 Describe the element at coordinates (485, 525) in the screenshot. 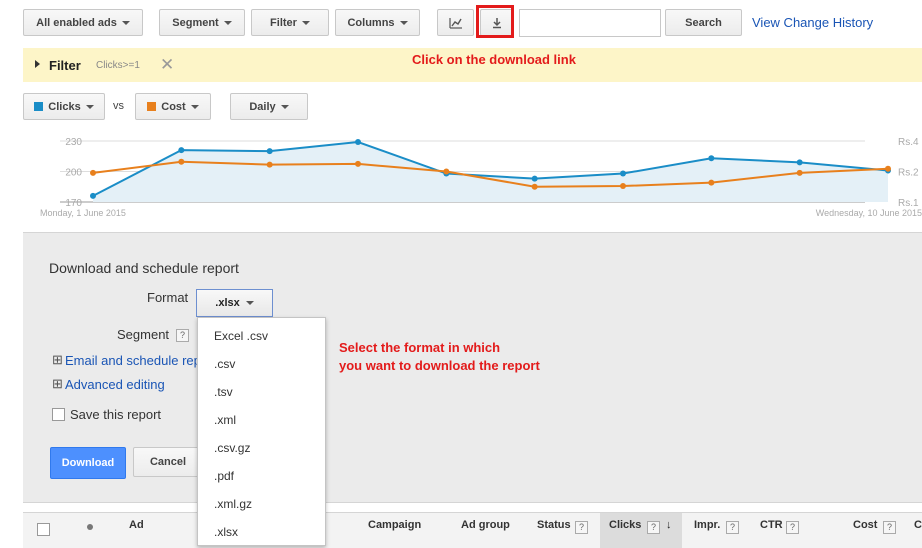

I see `col-ad-group: Ad group` at that location.